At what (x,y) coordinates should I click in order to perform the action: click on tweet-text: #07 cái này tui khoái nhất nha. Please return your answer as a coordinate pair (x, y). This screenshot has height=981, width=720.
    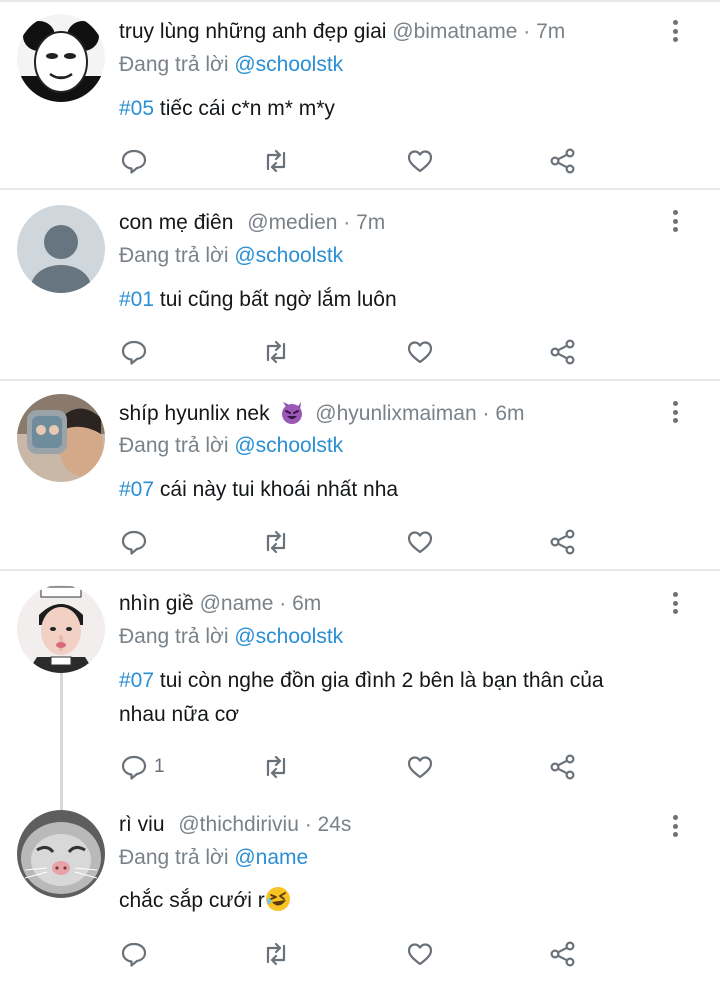
    Looking at the image, I should click on (404, 490).